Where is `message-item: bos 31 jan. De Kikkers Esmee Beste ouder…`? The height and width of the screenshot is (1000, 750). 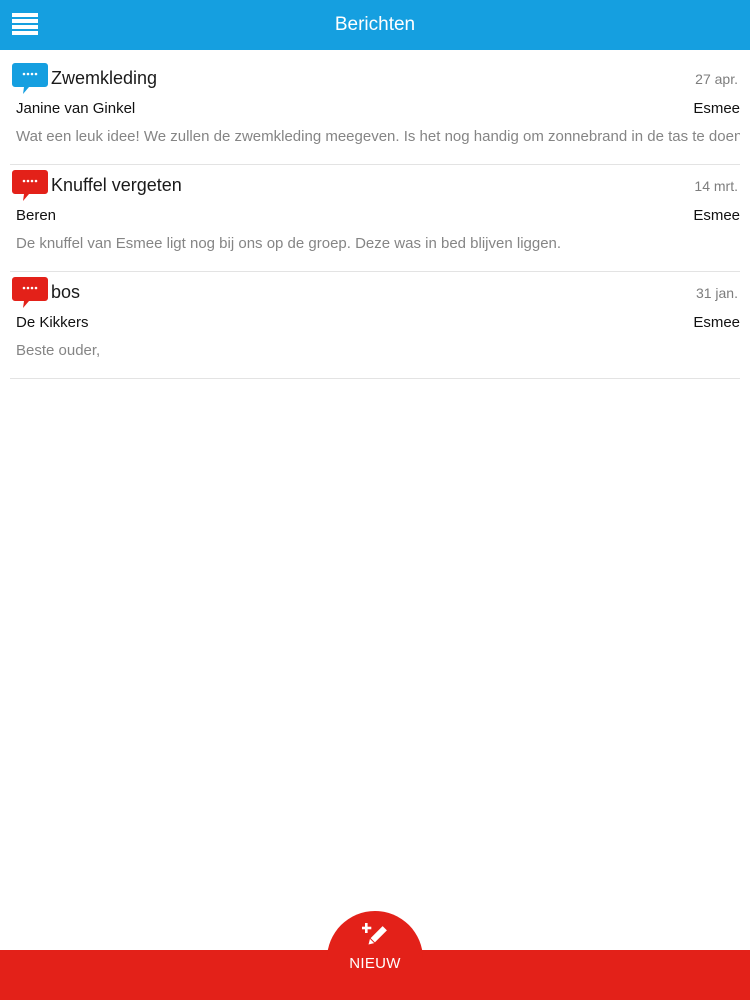
message-item: bos 31 jan. De Kikkers Esmee Beste ouder… is located at coordinates (375, 325).